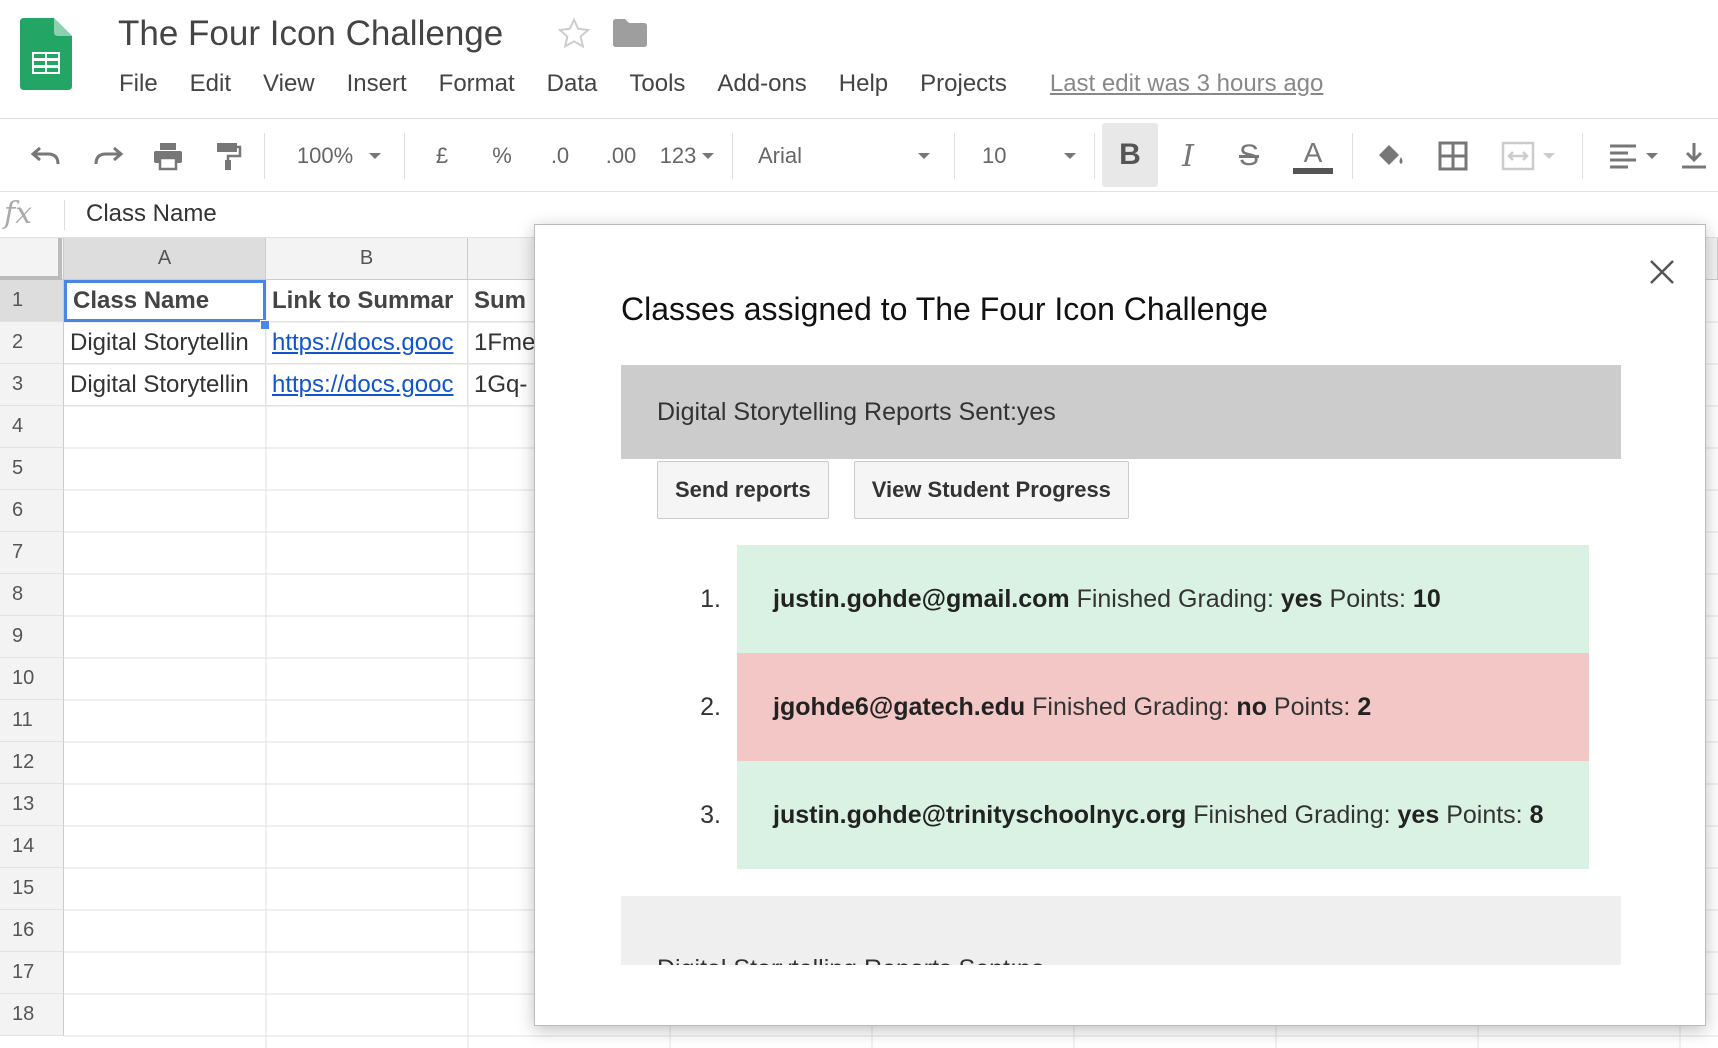  I want to click on row-header: 4, so click(32, 427).